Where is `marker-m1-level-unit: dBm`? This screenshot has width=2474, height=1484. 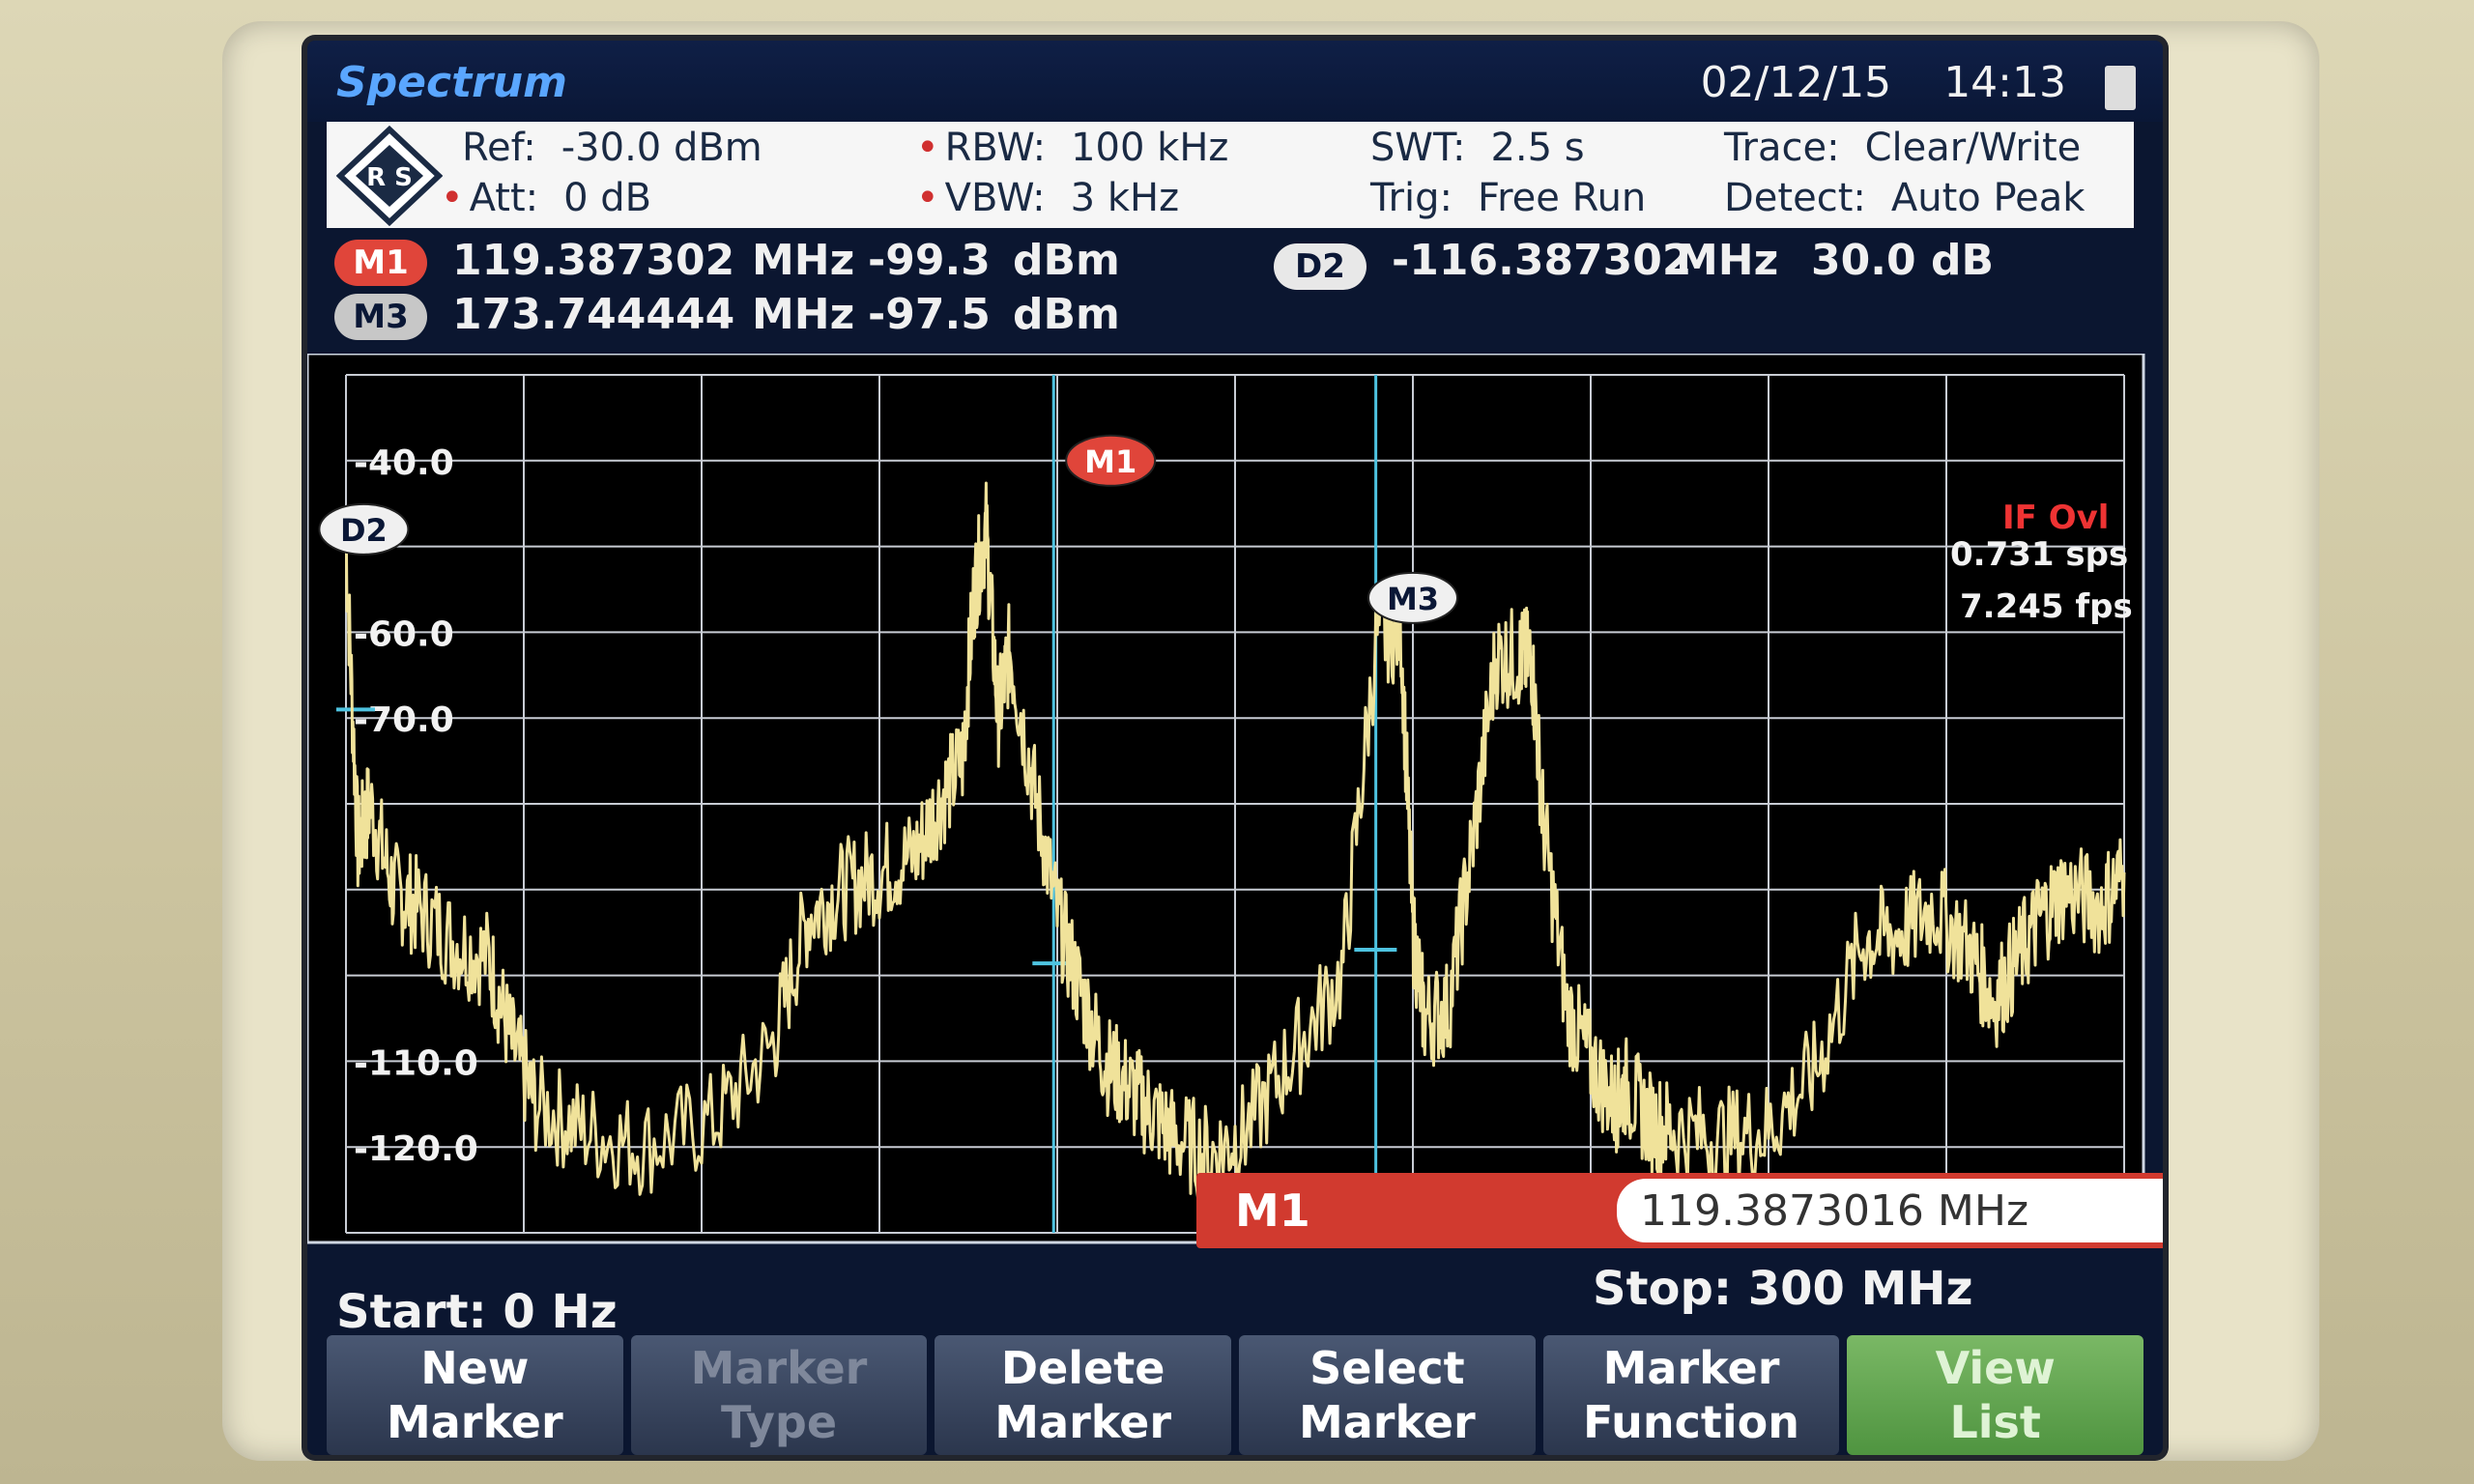 marker-m1-level-unit: dBm is located at coordinates (1066, 260).